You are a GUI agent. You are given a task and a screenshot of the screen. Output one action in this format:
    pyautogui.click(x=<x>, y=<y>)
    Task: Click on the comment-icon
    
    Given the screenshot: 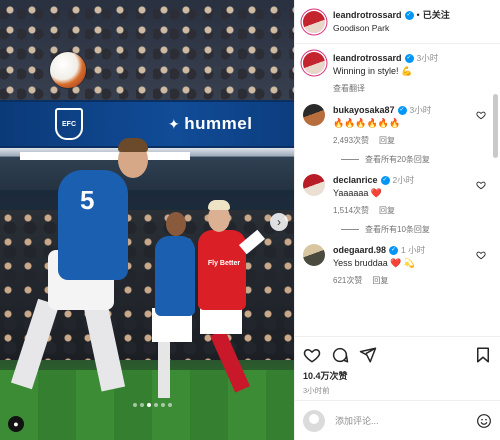 What is the action you would take?
    pyautogui.click(x=340, y=355)
    